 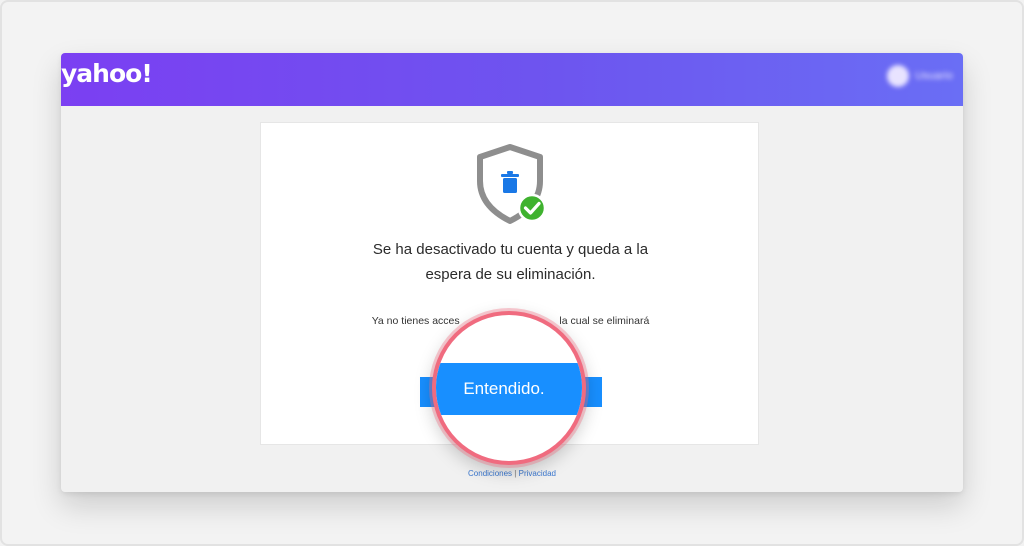 What do you see at coordinates (604, 321) in the screenshot?
I see `access-note-right: la cual se eliminará` at bounding box center [604, 321].